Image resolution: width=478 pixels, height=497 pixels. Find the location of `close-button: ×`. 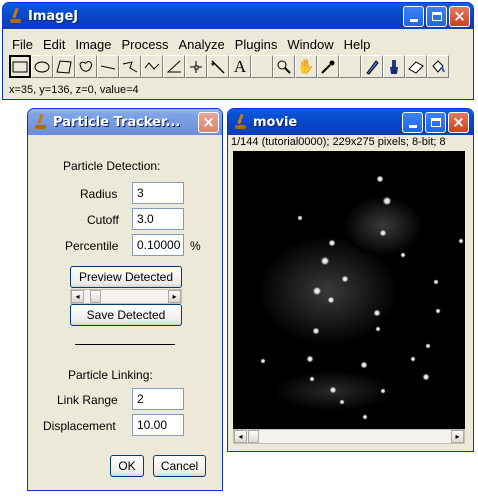

close-button: × is located at coordinates (459, 16).